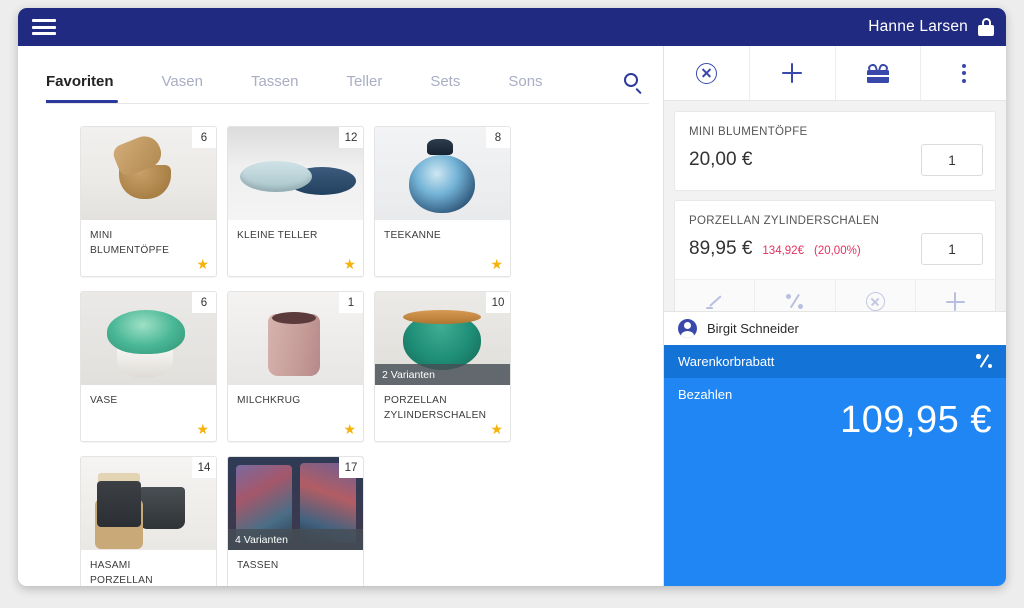 This screenshot has height=608, width=1024. Describe the element at coordinates (82, 88) in the screenshot. I see `tab-favoriten: Favoriten` at that location.